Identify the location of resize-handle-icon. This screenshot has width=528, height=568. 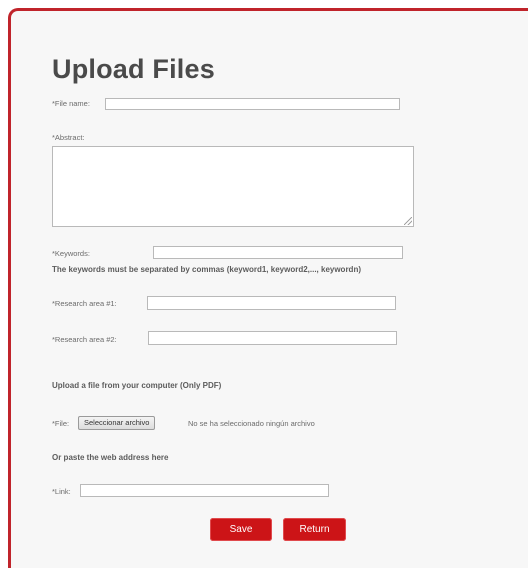
(408, 221).